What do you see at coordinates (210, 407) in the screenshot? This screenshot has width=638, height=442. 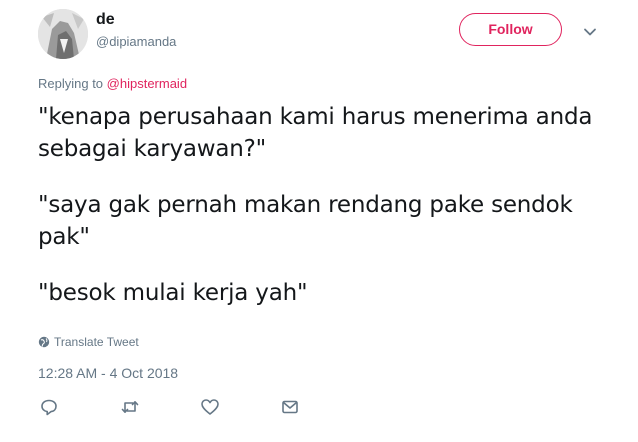 I see `like-icon` at bounding box center [210, 407].